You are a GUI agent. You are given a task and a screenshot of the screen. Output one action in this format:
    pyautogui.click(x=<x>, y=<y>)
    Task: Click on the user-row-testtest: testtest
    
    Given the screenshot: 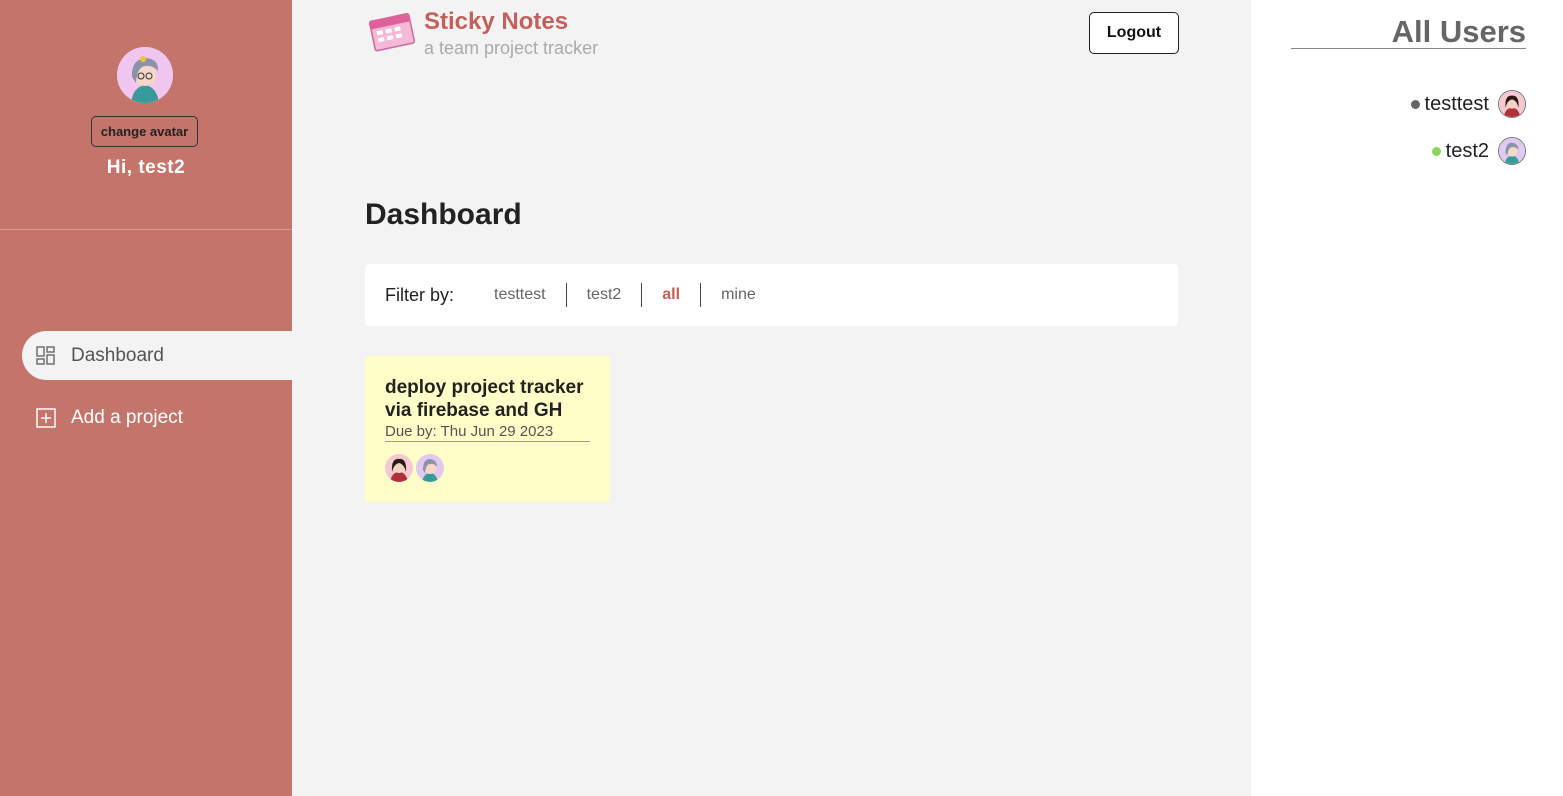 What is the action you would take?
    pyautogui.click(x=1468, y=104)
    